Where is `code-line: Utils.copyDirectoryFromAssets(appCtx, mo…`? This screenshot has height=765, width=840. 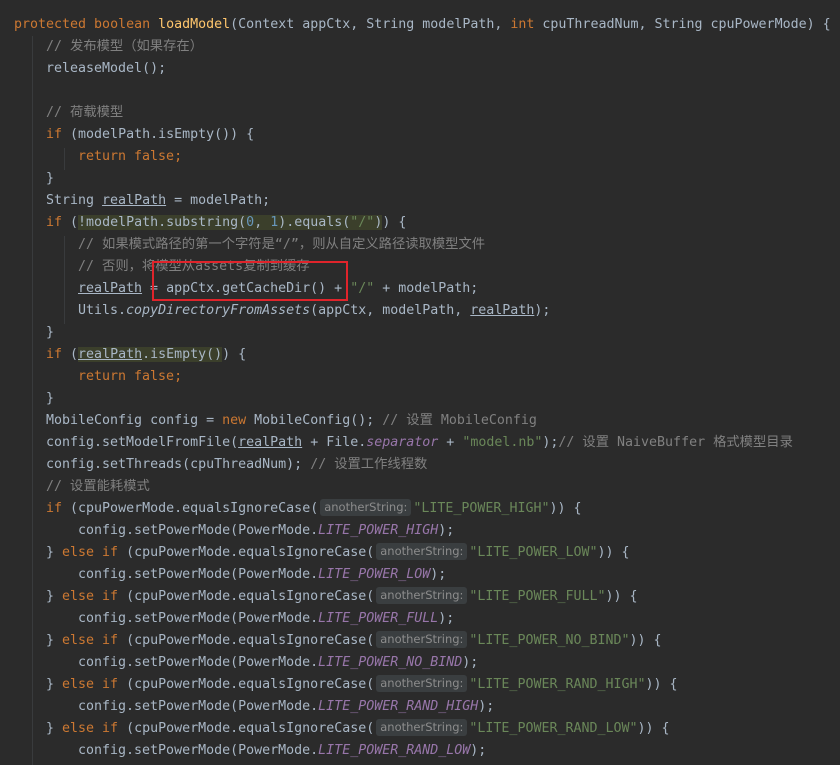 code-line: Utils.copyDirectoryFromAssets(appCtx, mo… is located at coordinates (314, 310).